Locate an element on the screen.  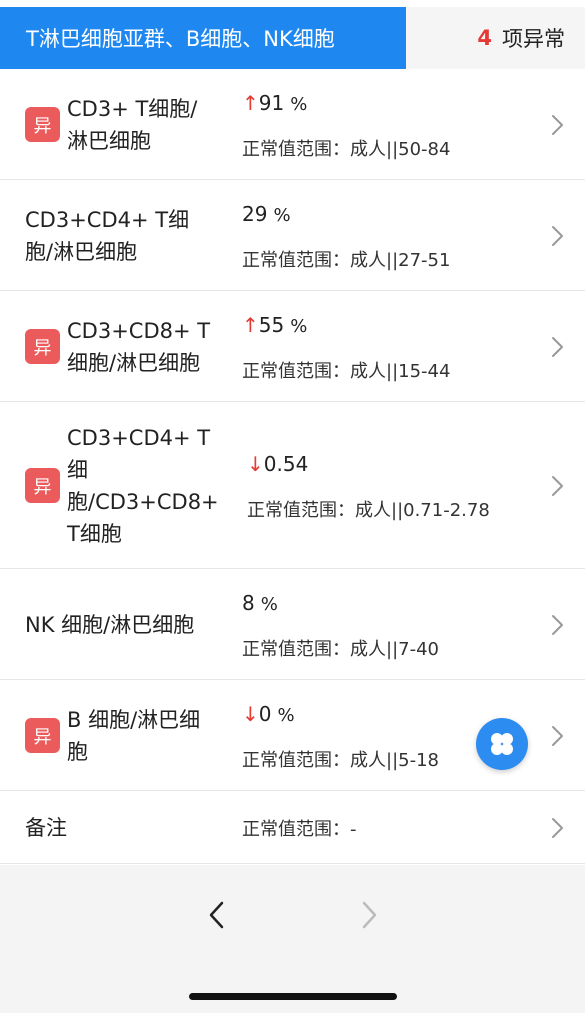
item-name-line: 淋巴细胞 is located at coordinates (109, 141).